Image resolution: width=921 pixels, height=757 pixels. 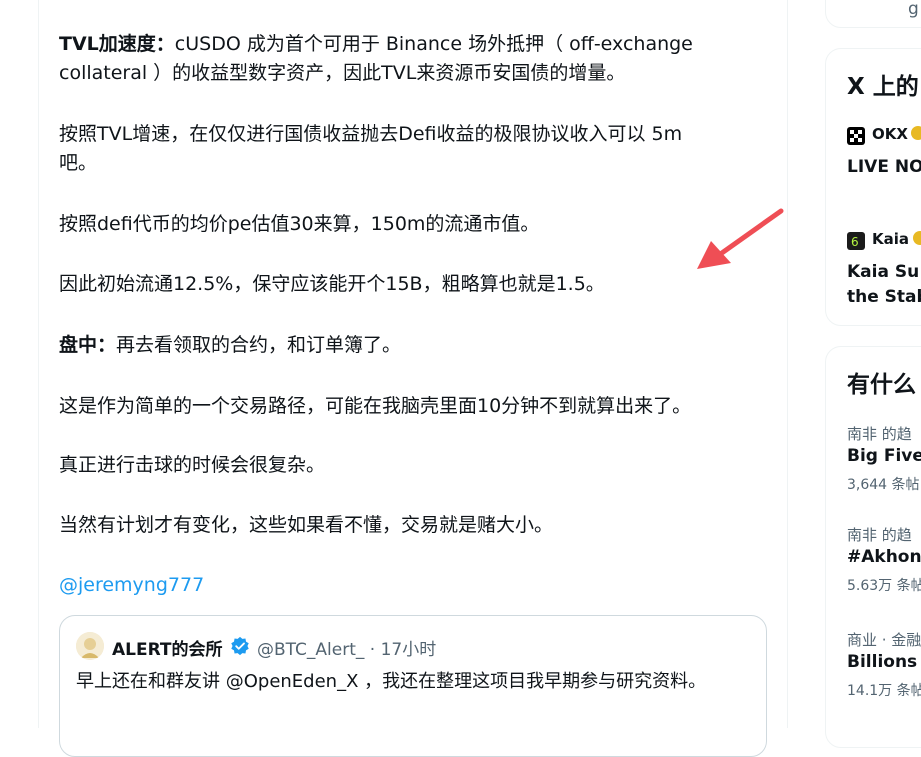 What do you see at coordinates (192, 465) in the screenshot?
I see `post-paragraph-7: 真正进行击球的时候会很复杂。` at bounding box center [192, 465].